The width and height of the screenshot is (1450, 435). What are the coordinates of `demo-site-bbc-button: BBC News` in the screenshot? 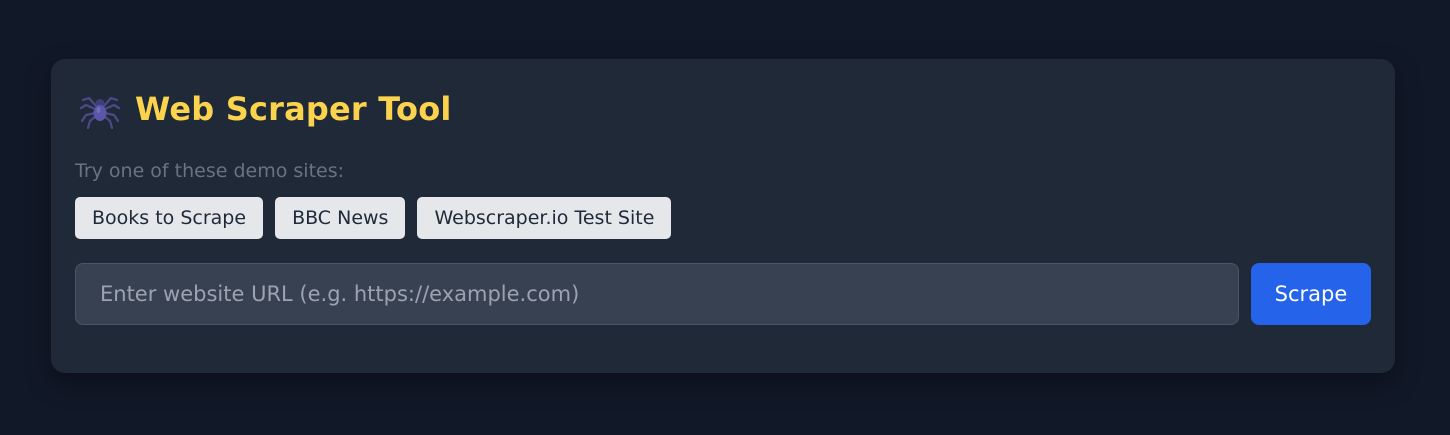 It's located at (340, 218).